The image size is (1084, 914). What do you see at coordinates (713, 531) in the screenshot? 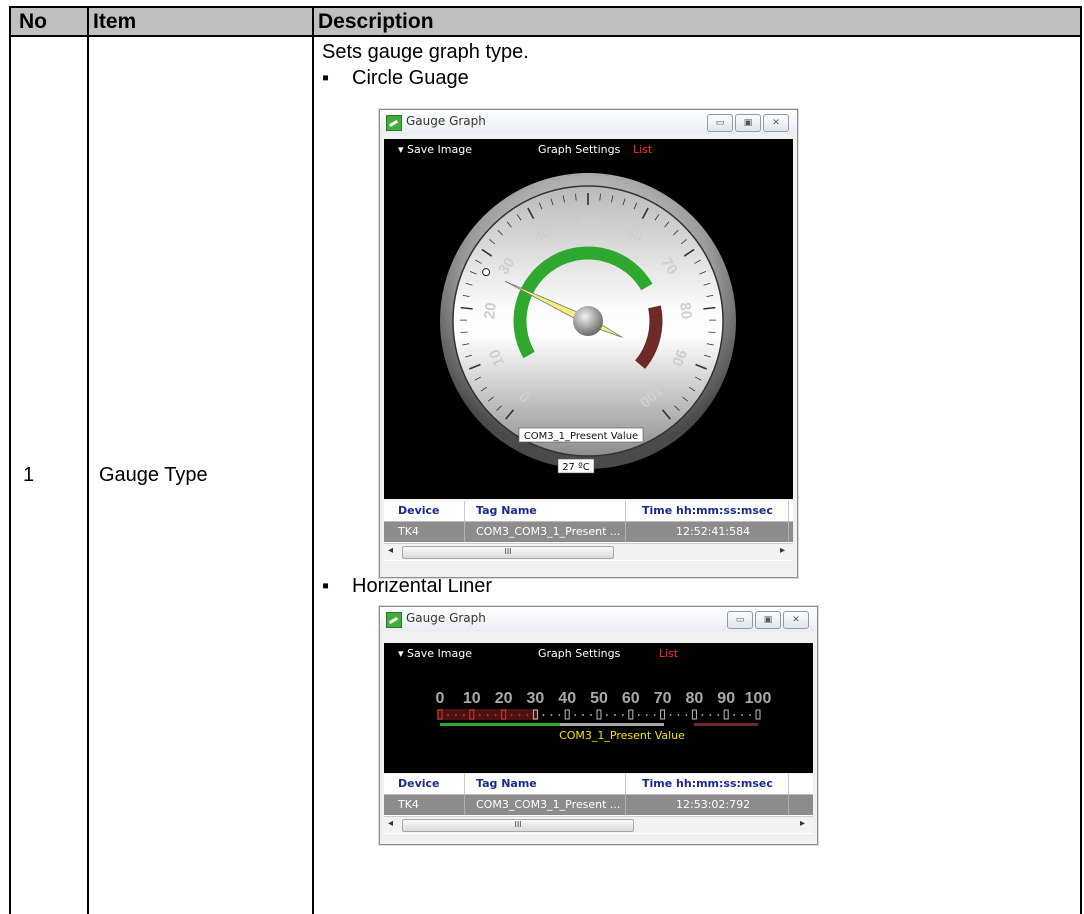
I see `cell-time: 12:52:41:584` at bounding box center [713, 531].